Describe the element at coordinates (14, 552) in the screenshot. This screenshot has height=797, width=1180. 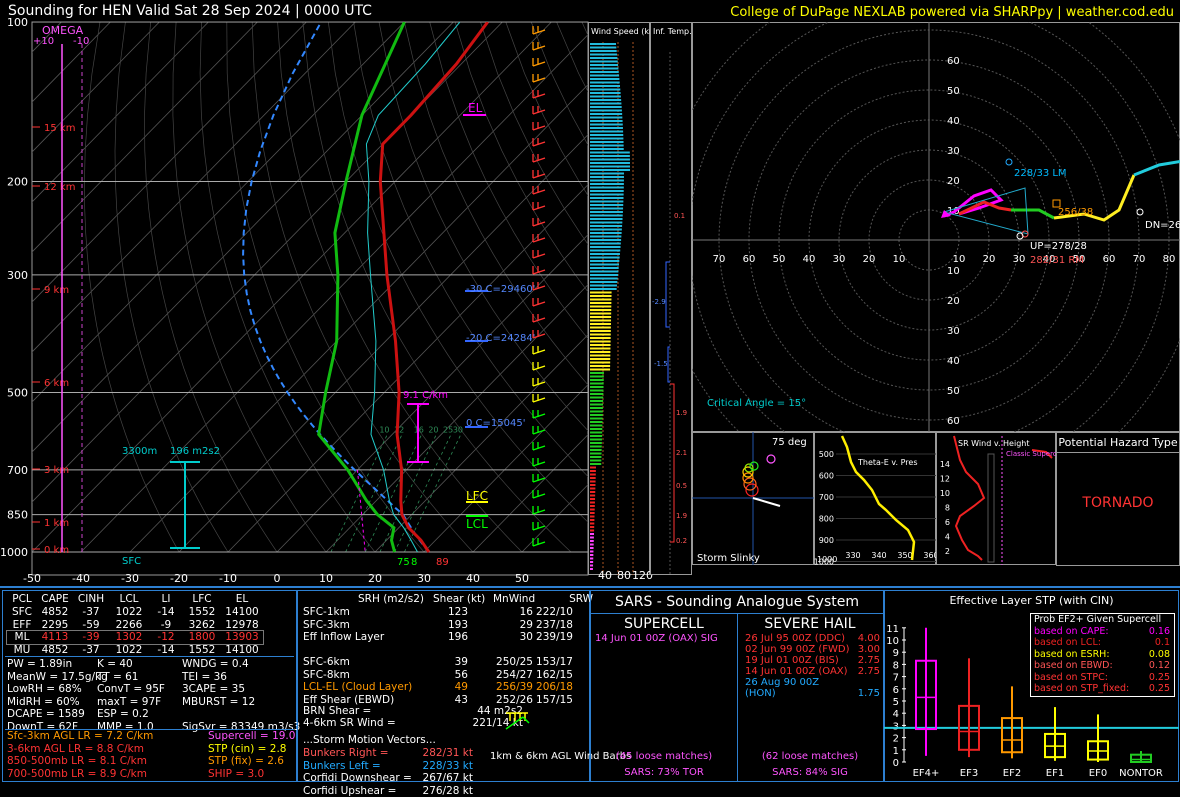
I see `pressure-tick: 1000` at that location.